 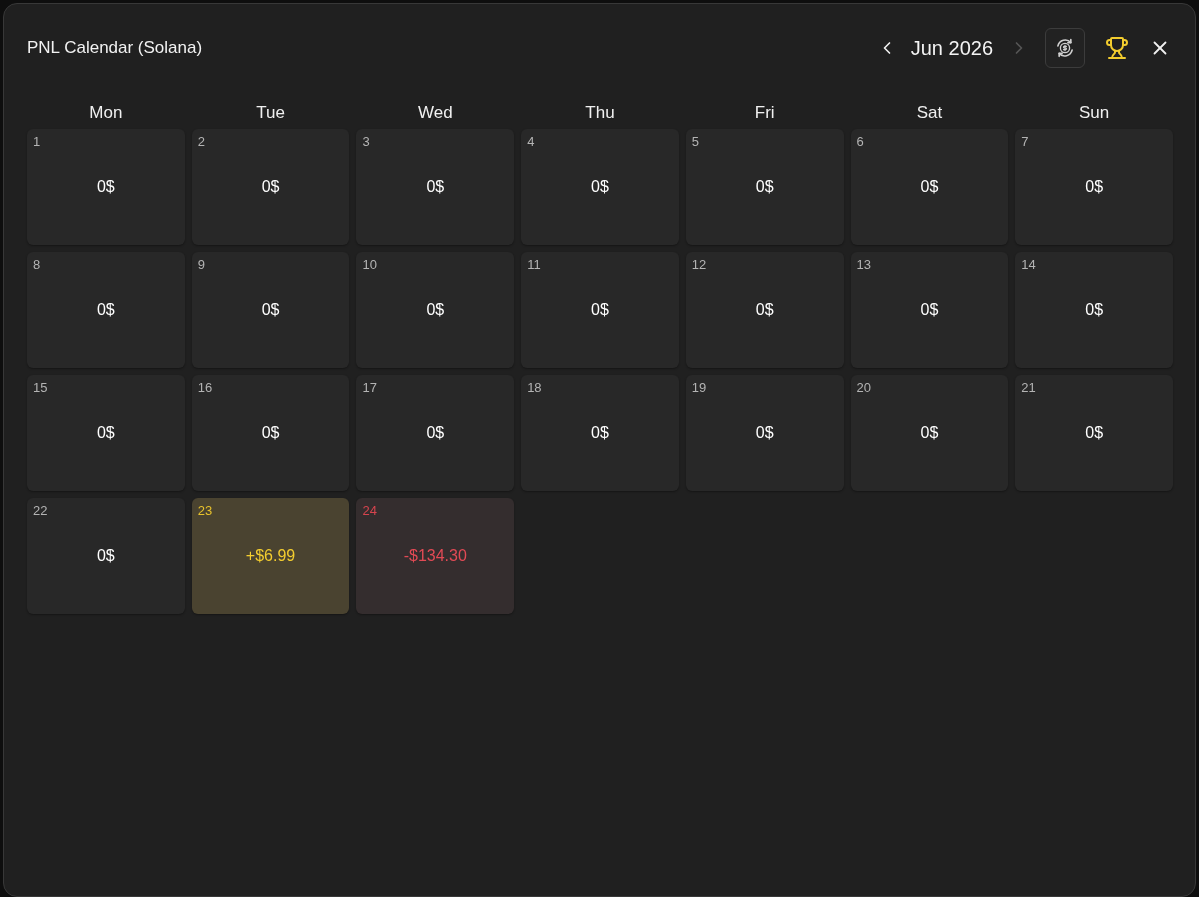 I want to click on day-cell: 4 0$, so click(x=600, y=187).